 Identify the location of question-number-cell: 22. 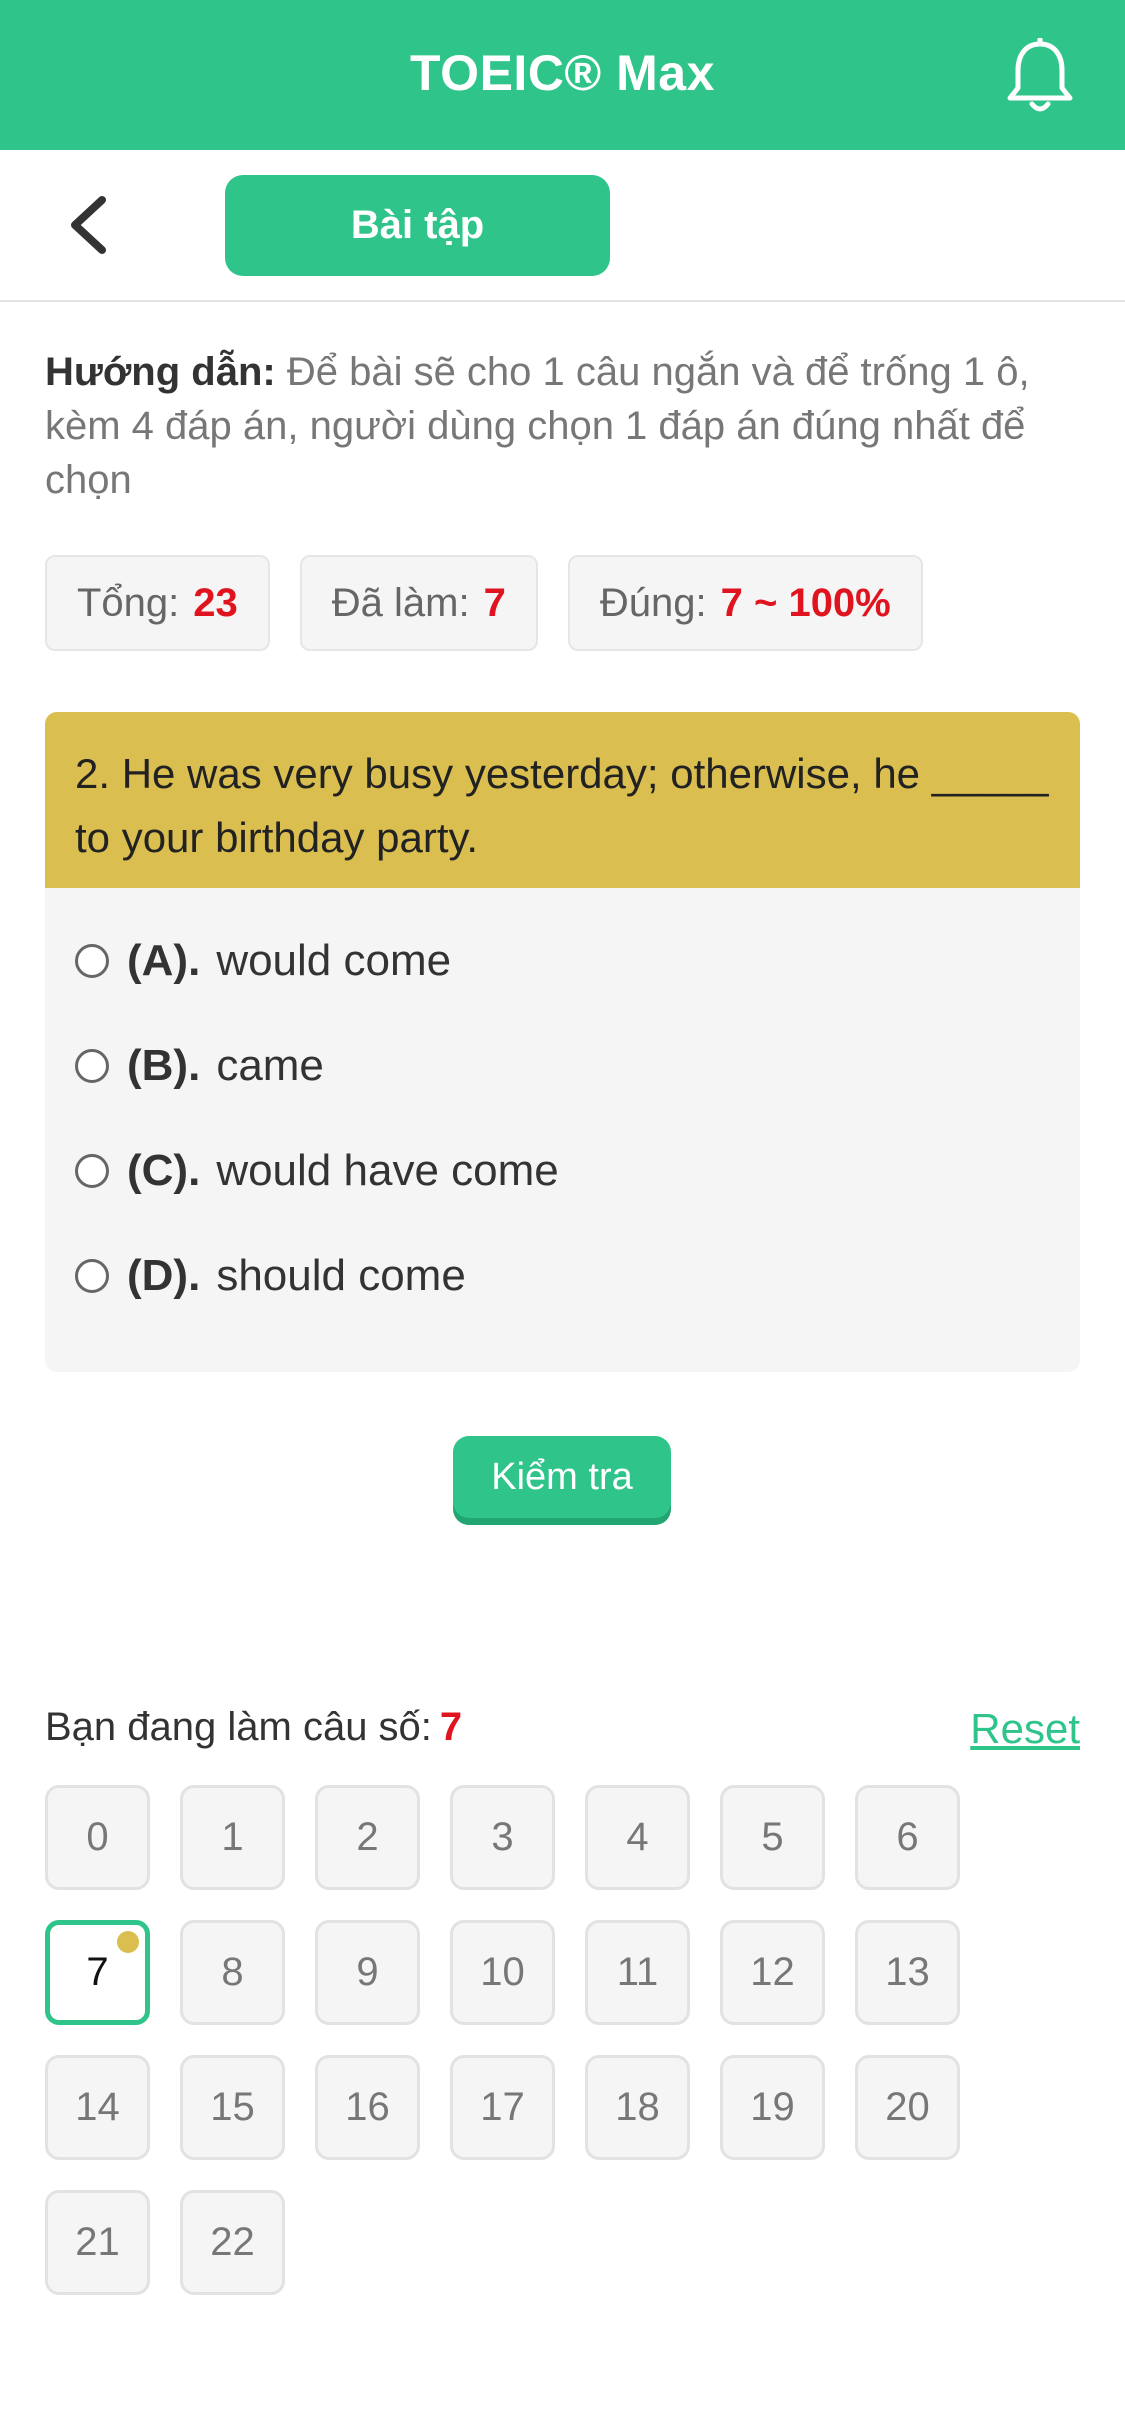
(232, 2242).